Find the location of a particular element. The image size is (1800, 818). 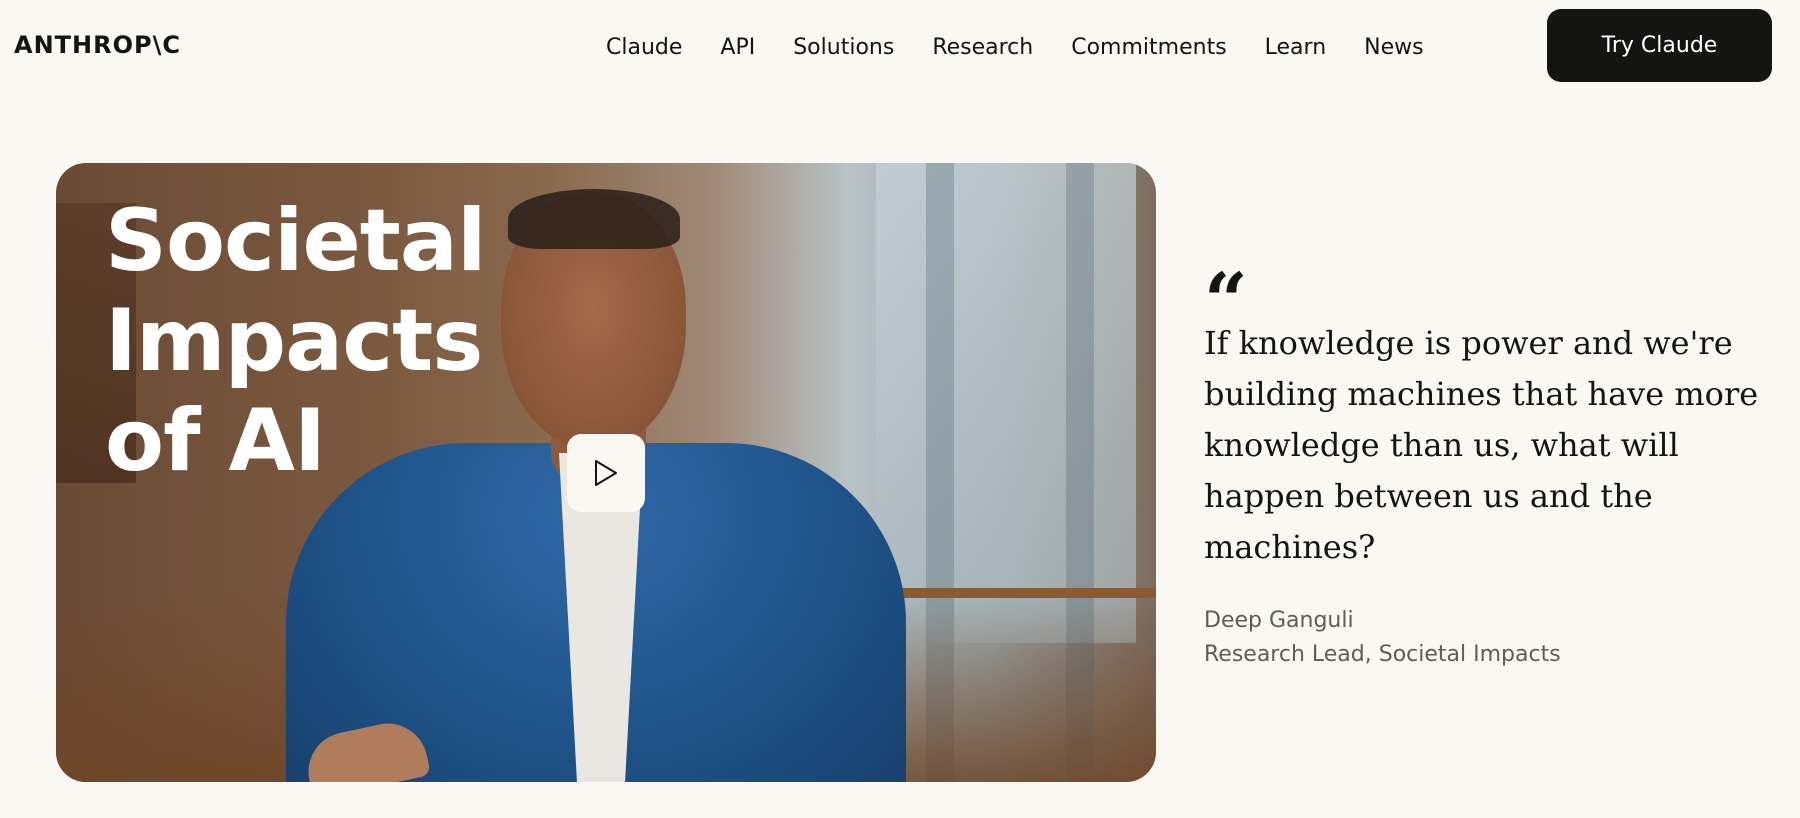

nav-item-news: News is located at coordinates (1393, 47).